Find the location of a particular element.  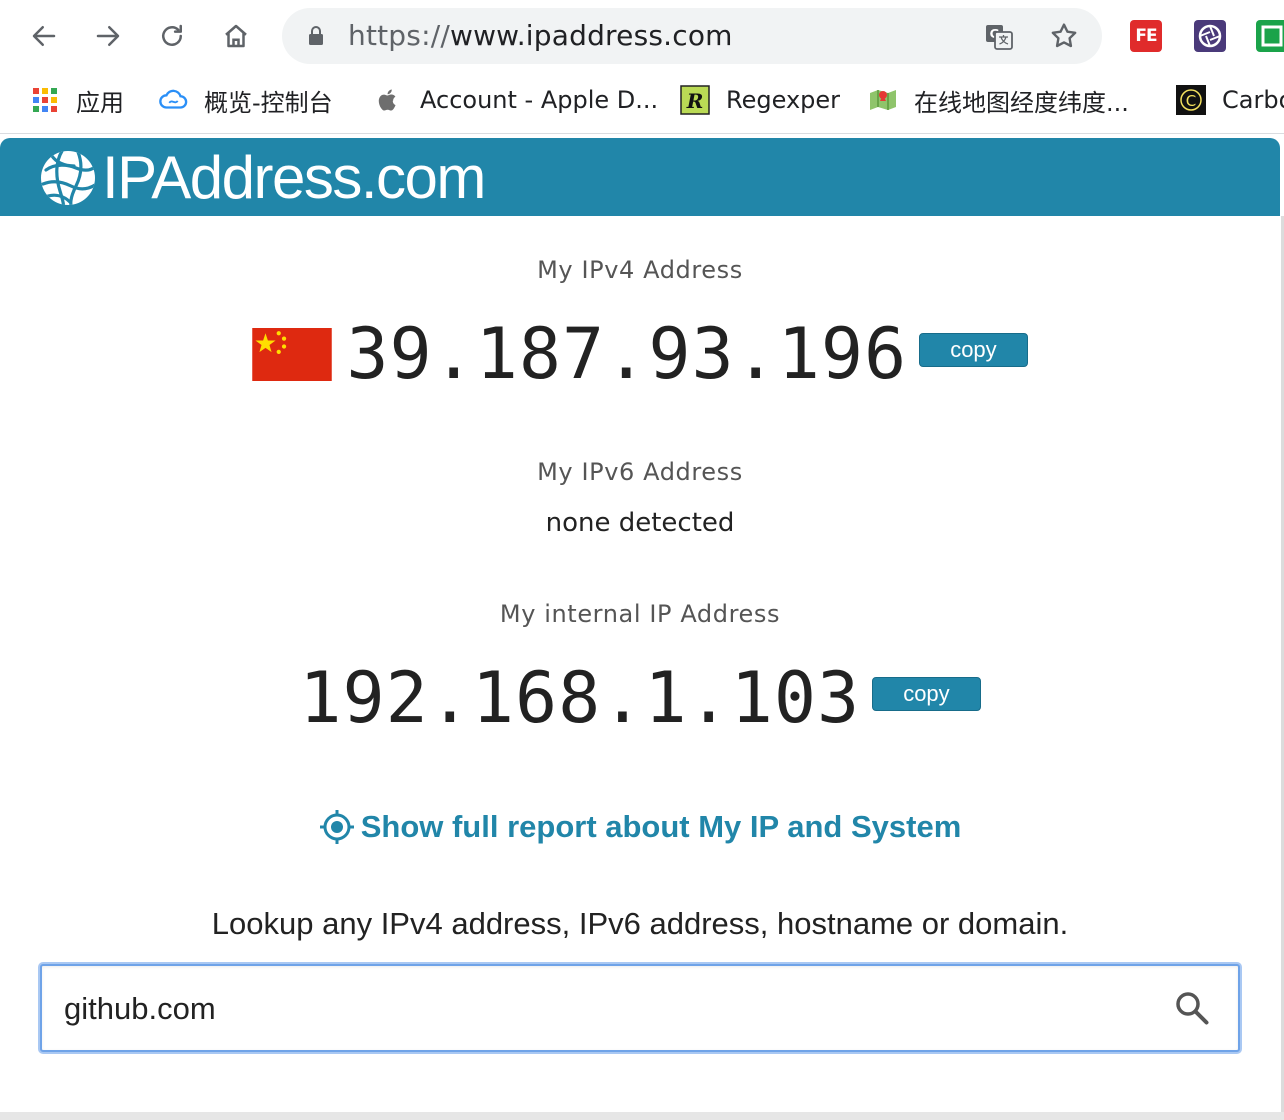

svg-text: R is located at coordinates (695, 101).